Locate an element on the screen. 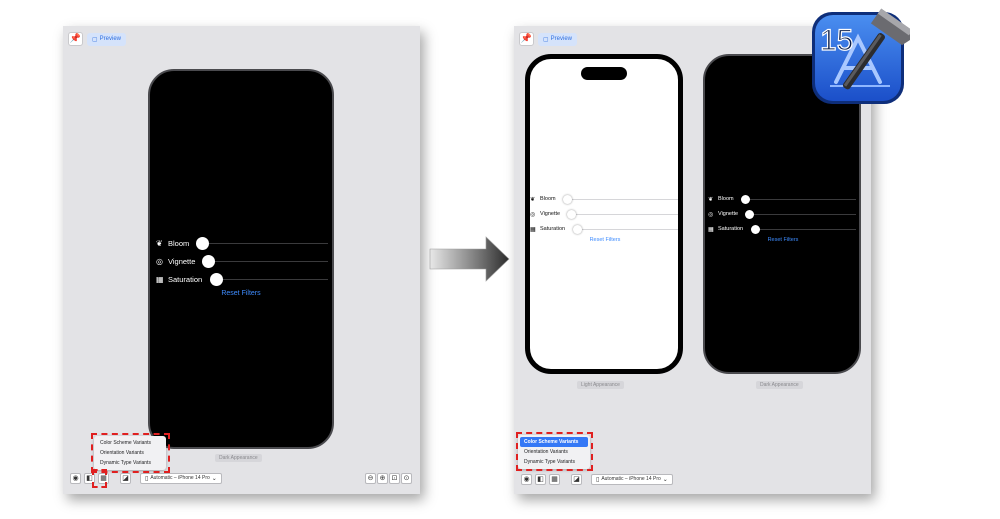  zoom-out-icon: ⊖ is located at coordinates (370, 478).